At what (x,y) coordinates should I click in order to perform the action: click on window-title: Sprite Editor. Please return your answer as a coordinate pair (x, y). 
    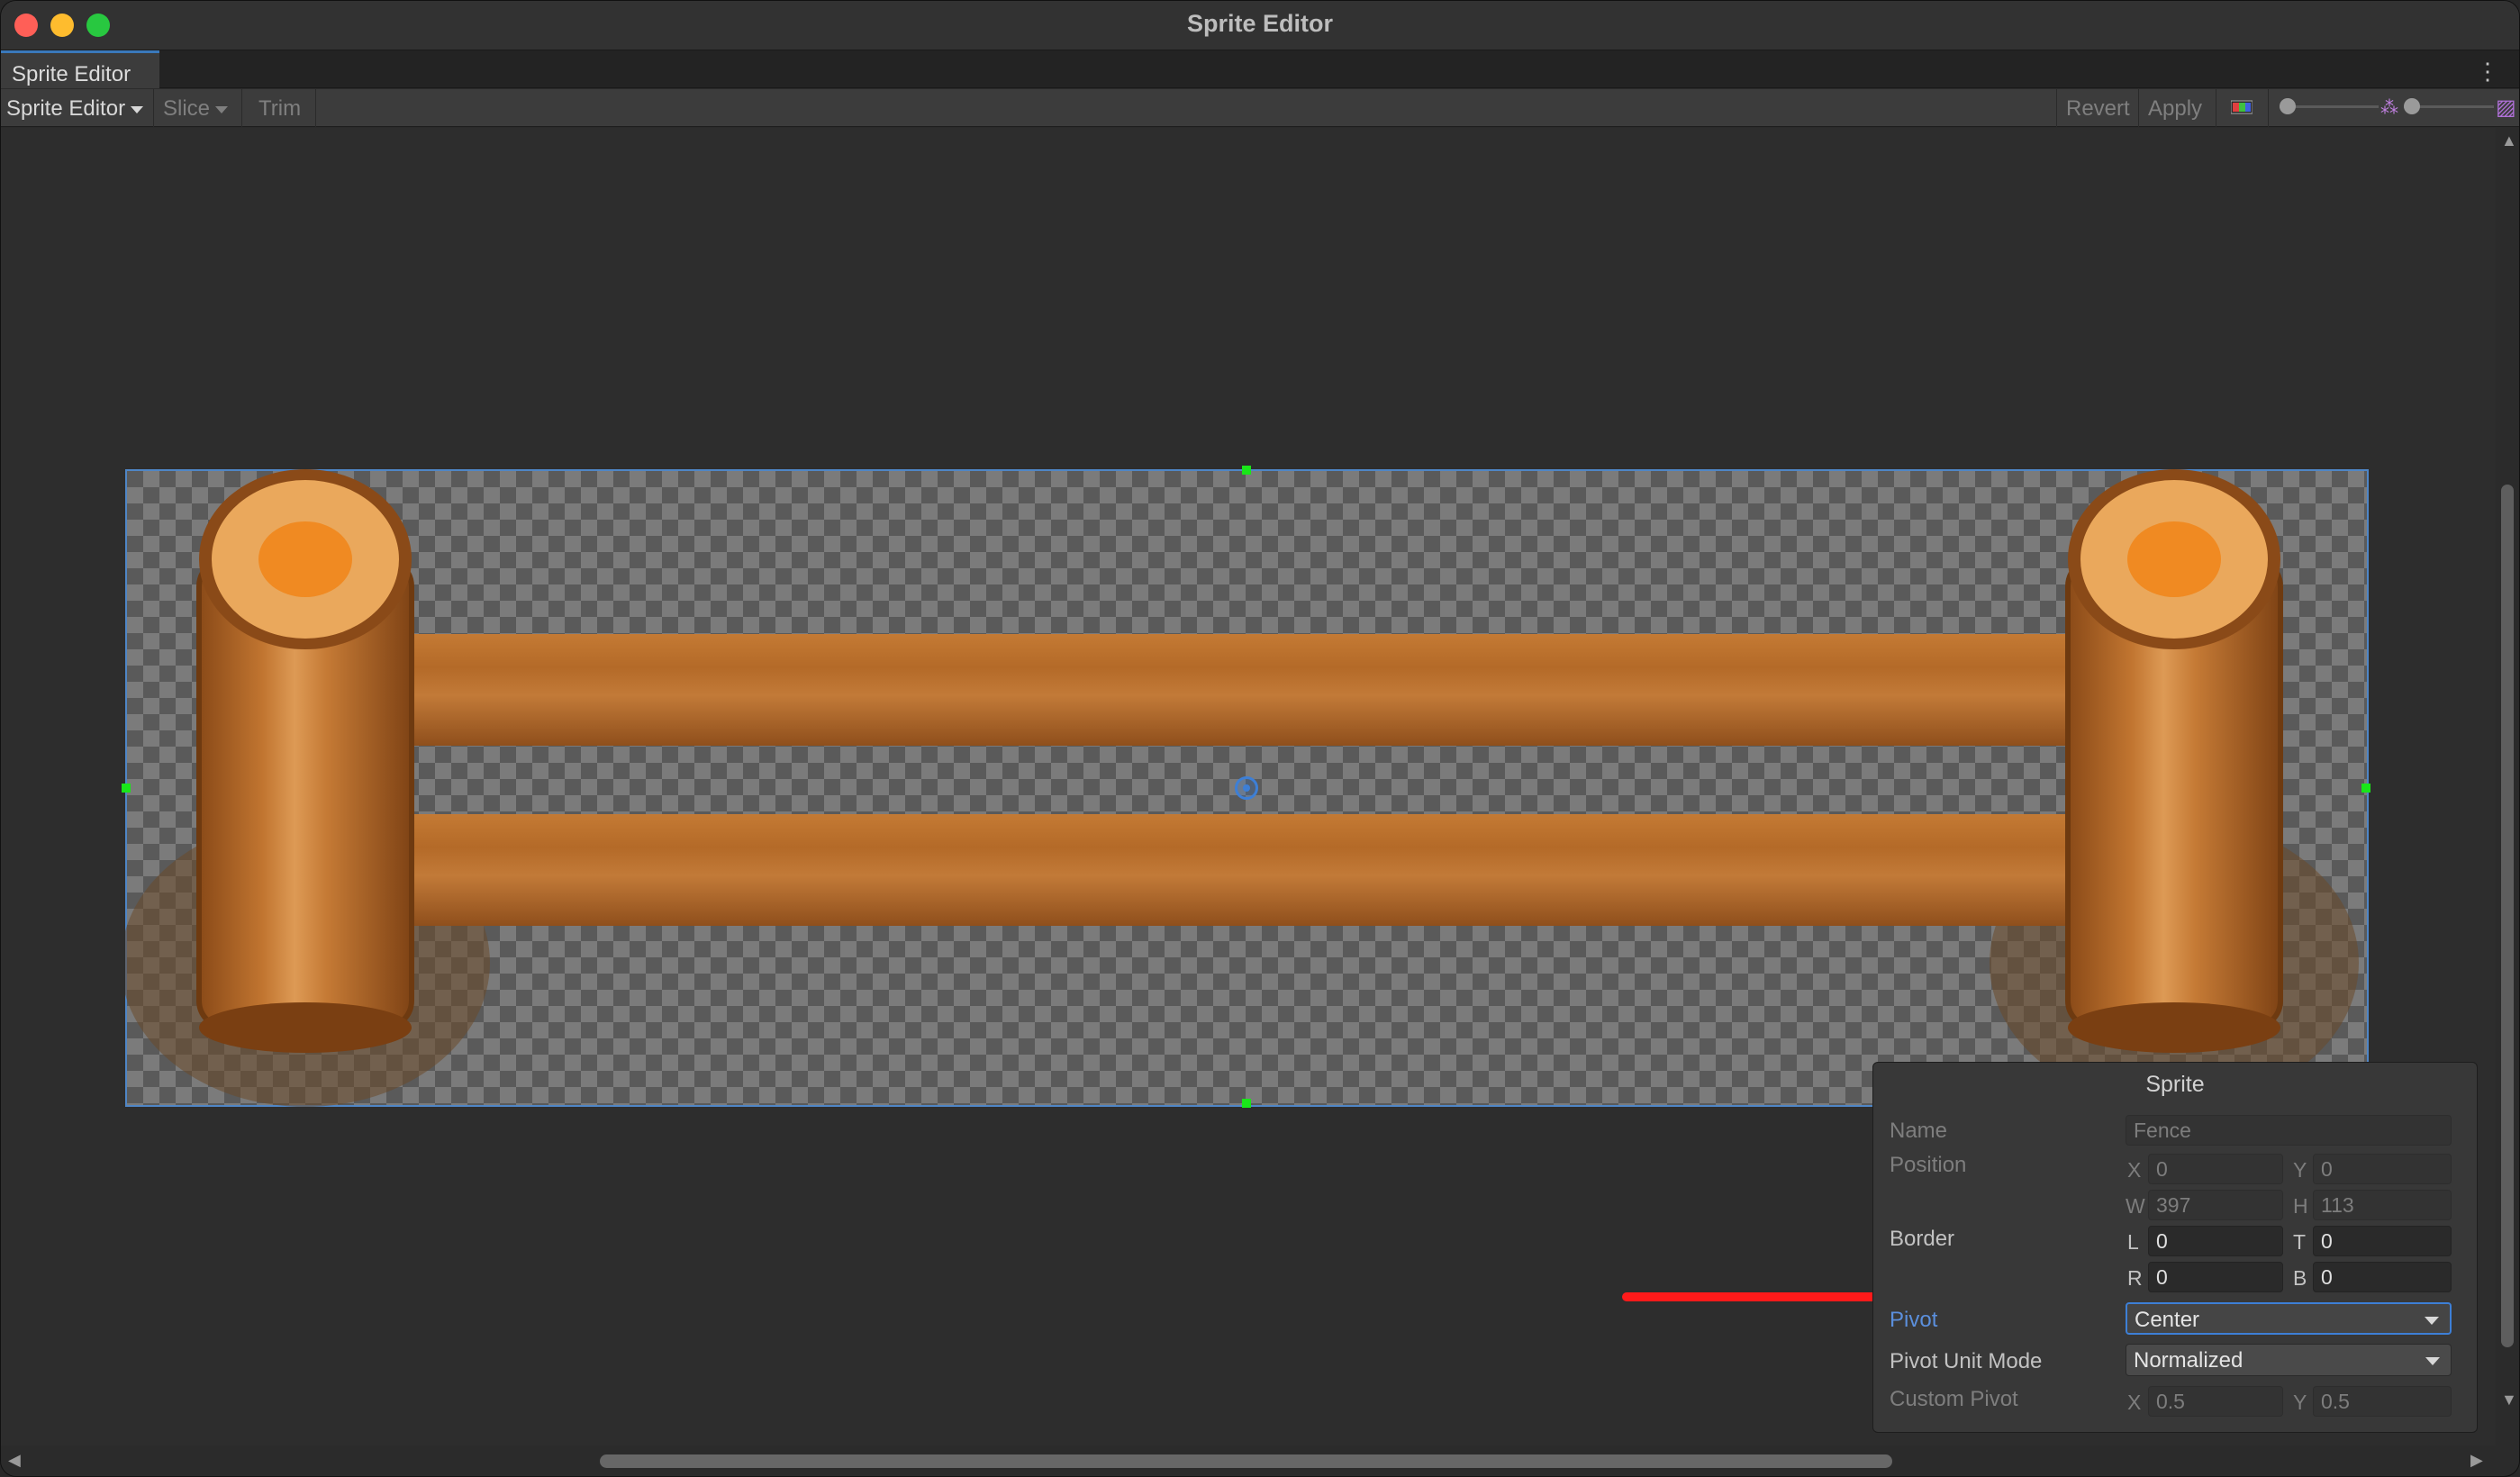
    Looking at the image, I should click on (1259, 23).